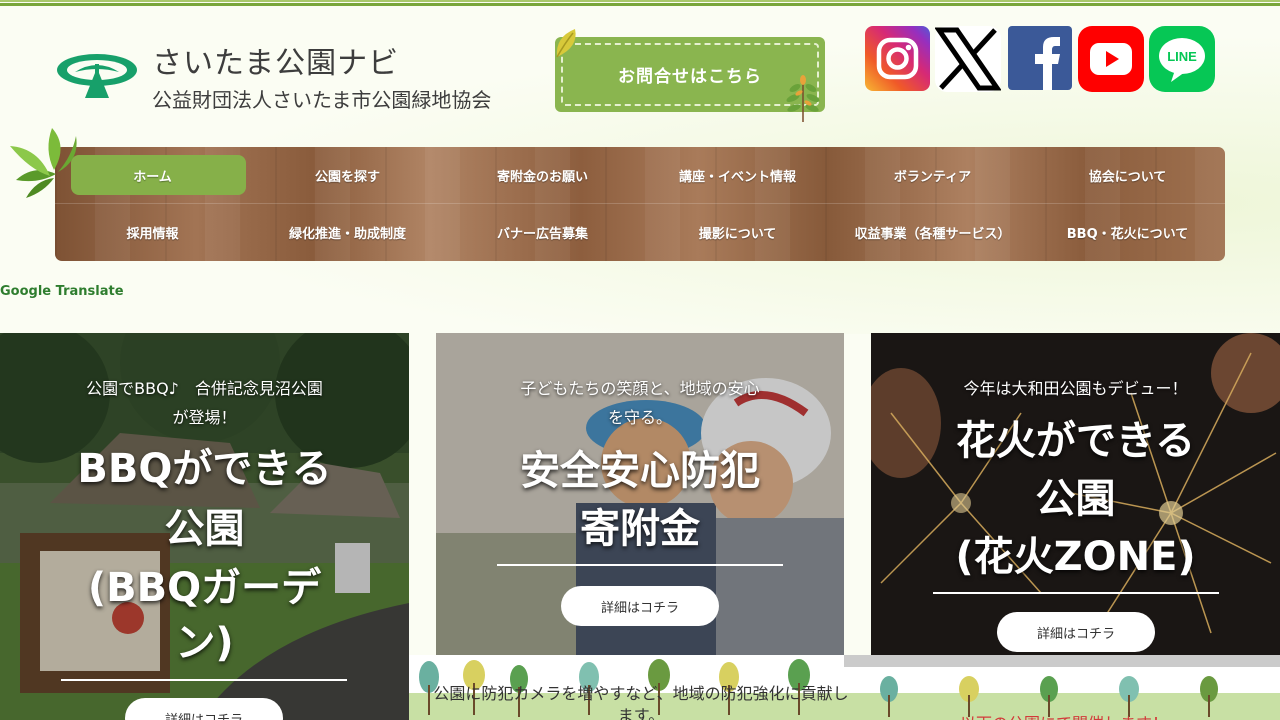 This screenshot has height=720, width=1280. I want to click on nav-item-donation: 寄附金のお願い, so click(542, 175).